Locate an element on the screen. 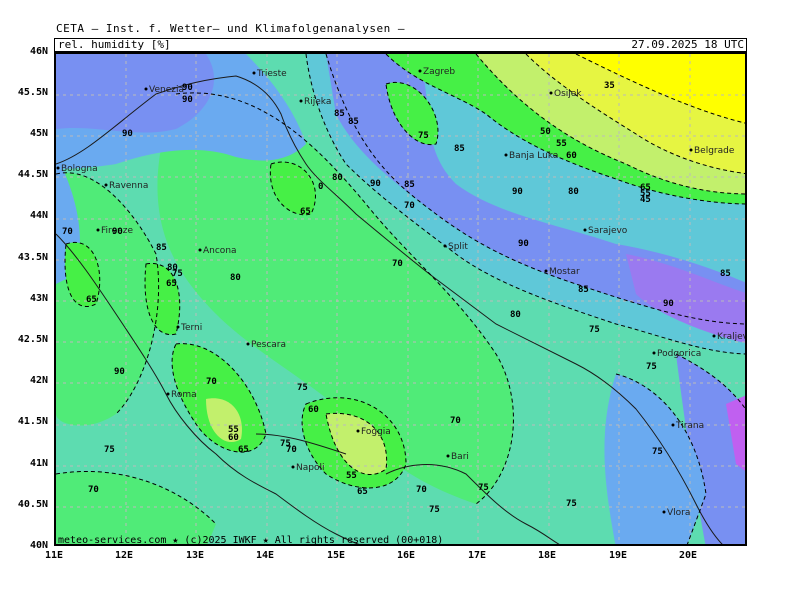 This screenshot has width=800, height=600. city-label: Ravenna is located at coordinates (128, 186).